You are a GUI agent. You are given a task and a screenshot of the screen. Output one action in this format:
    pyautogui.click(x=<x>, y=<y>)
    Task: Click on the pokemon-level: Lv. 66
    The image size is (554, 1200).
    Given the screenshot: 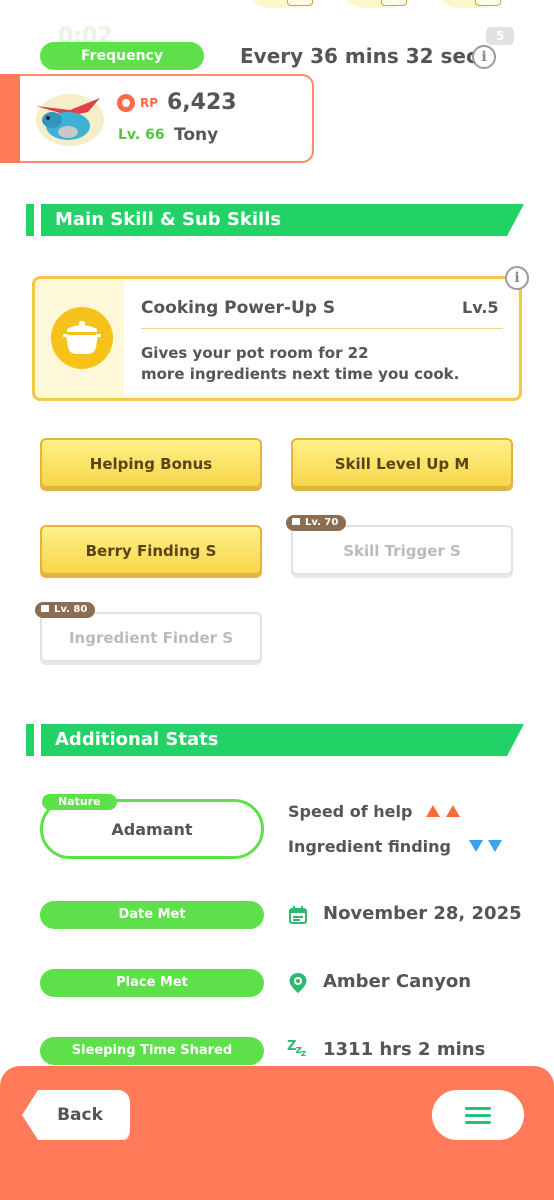 What is the action you would take?
    pyautogui.click(x=141, y=135)
    